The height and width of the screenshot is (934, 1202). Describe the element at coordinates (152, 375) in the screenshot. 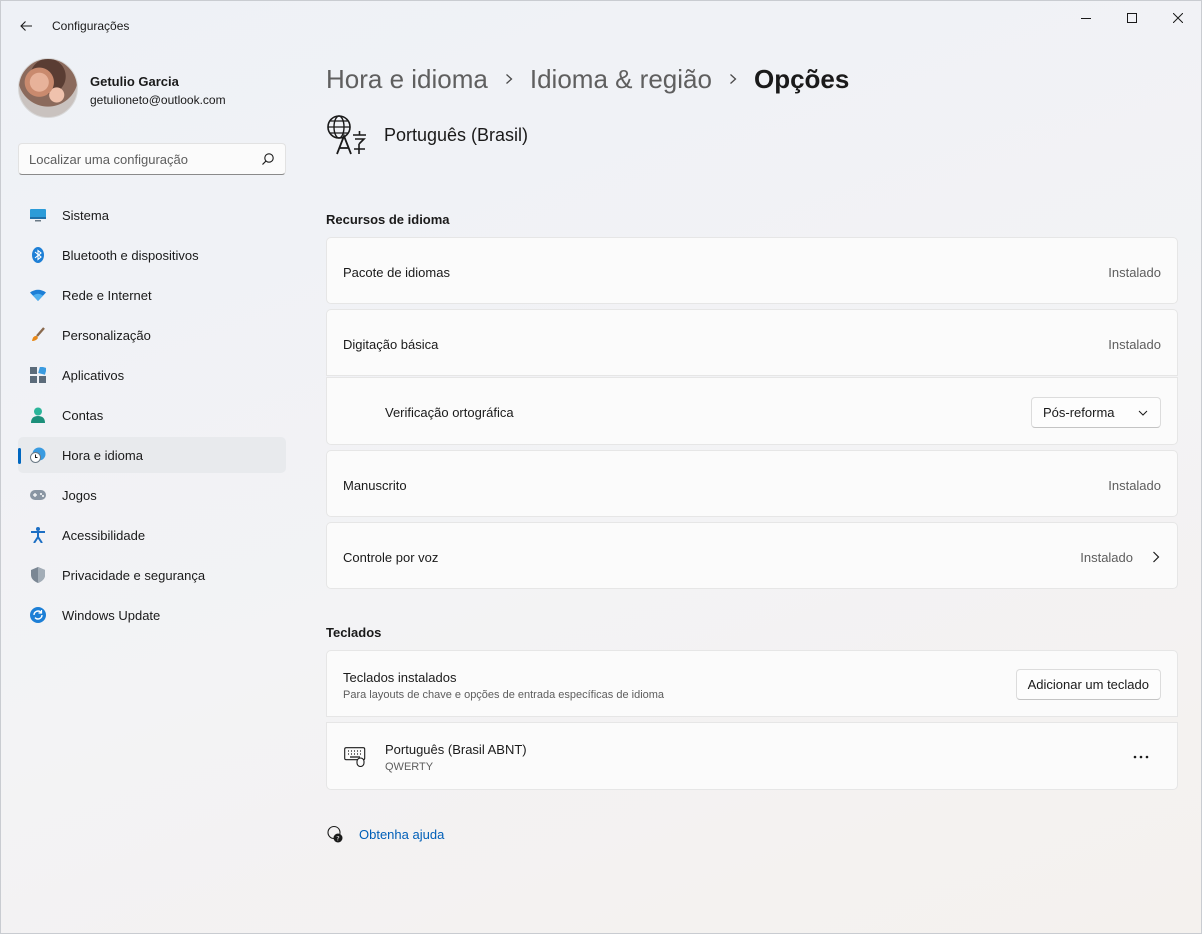

I see `sidebar-item-aplicativos: Aplicativos` at that location.